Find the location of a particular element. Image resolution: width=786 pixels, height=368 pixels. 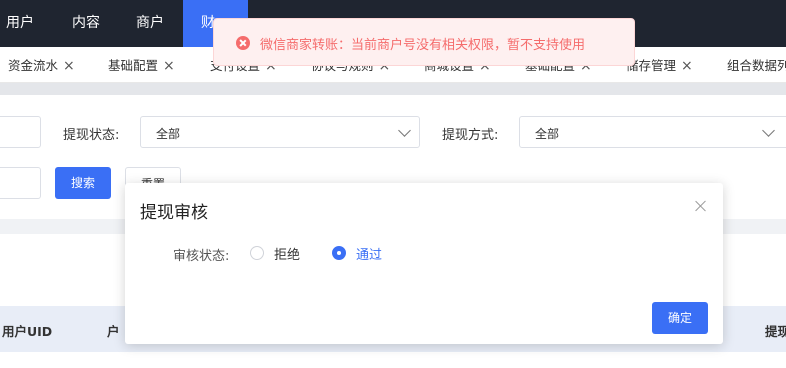

tab-label: 资金流水 is located at coordinates (33, 65).